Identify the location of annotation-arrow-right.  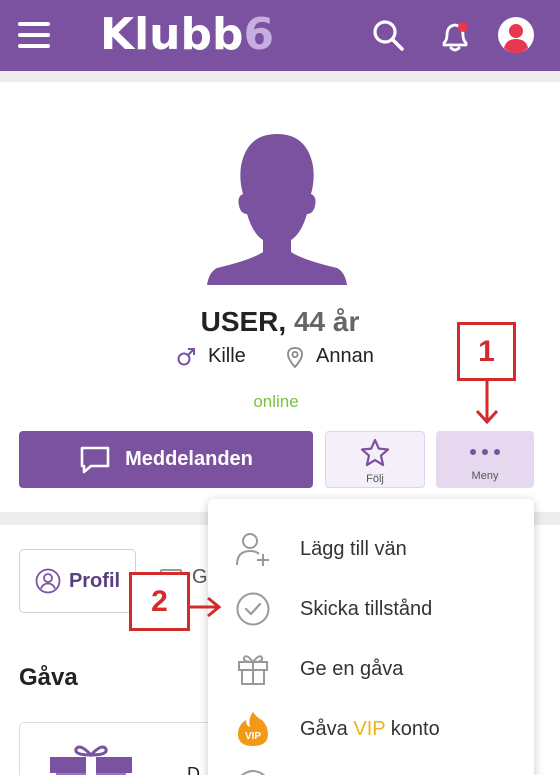
(206, 607).